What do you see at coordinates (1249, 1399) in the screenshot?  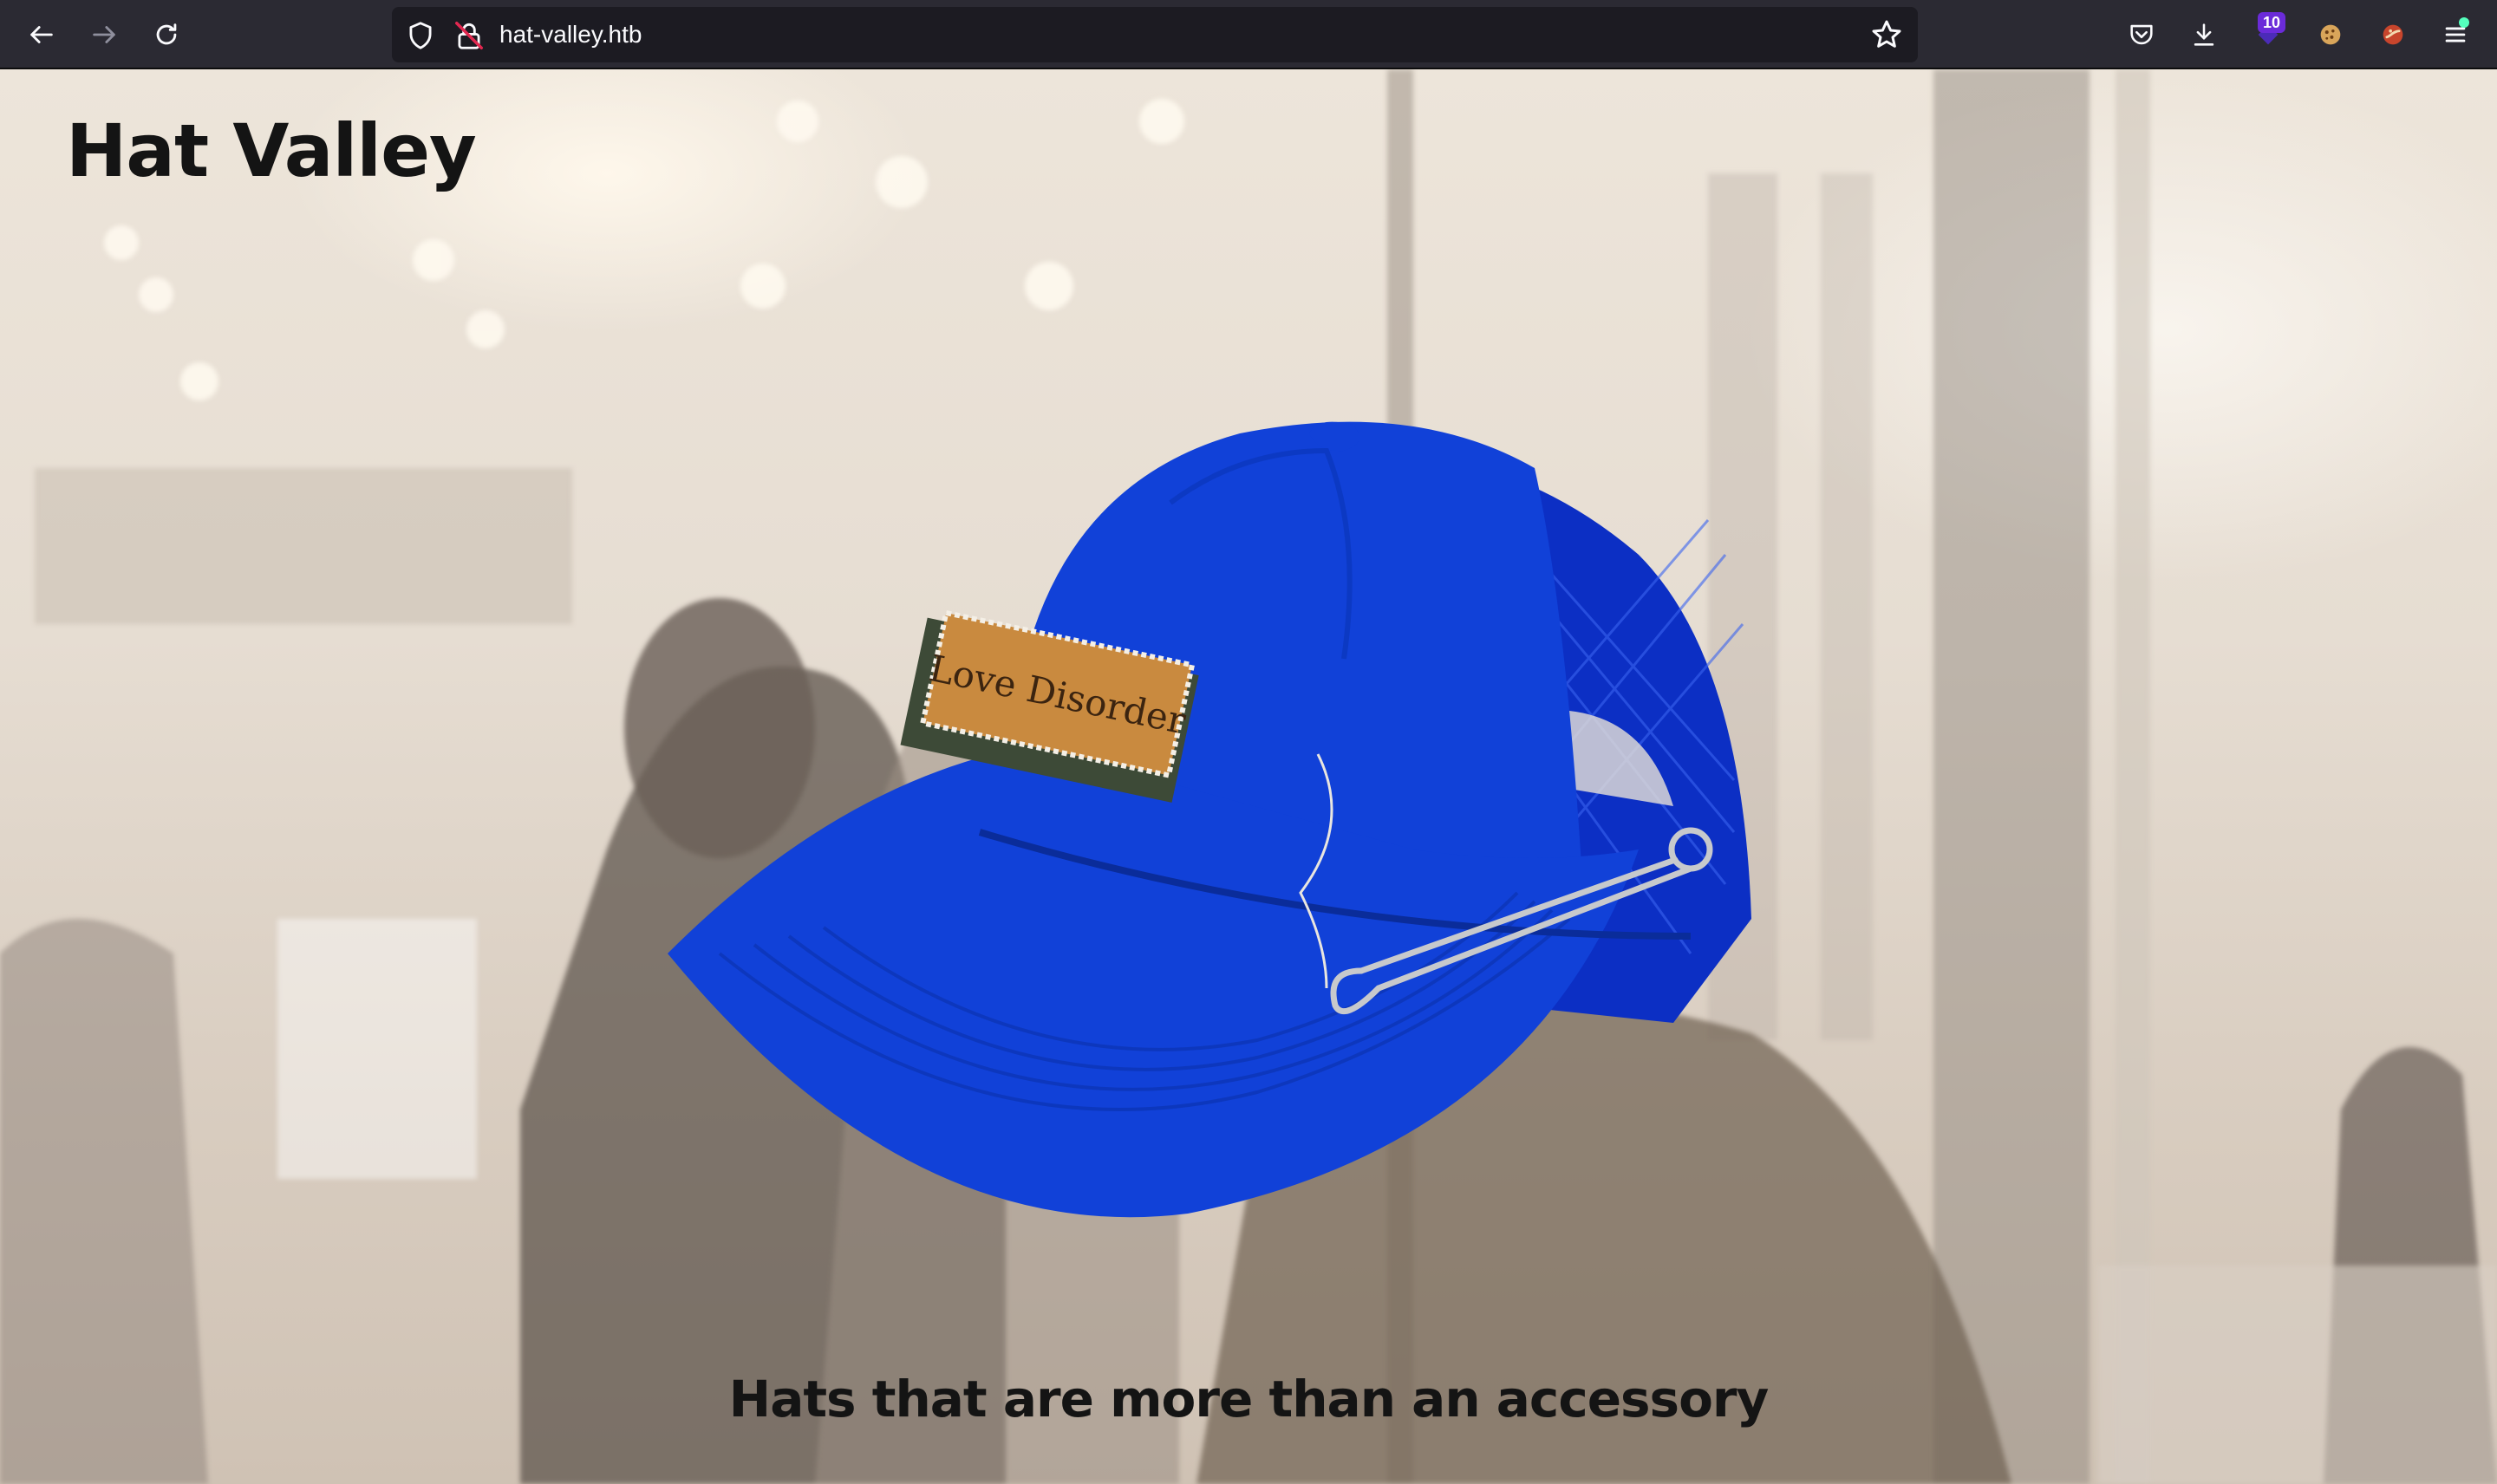 I see `tagline: Hats that are more than an accessory` at bounding box center [1249, 1399].